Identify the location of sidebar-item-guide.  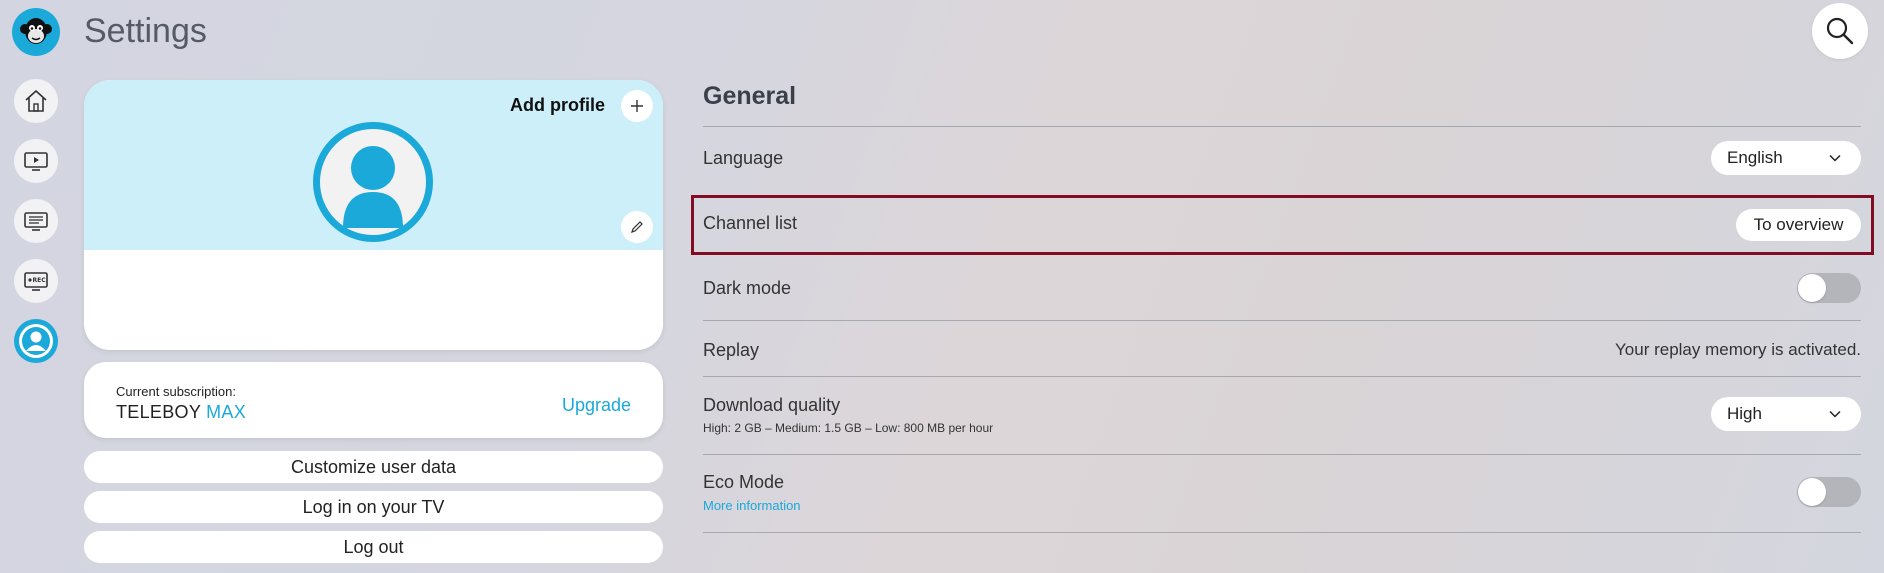
(36, 221).